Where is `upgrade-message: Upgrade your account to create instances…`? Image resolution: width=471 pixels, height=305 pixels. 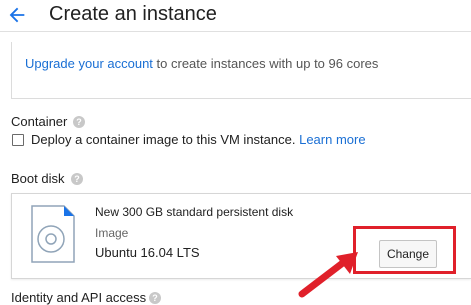 upgrade-message: Upgrade your account to create instances… is located at coordinates (201, 63).